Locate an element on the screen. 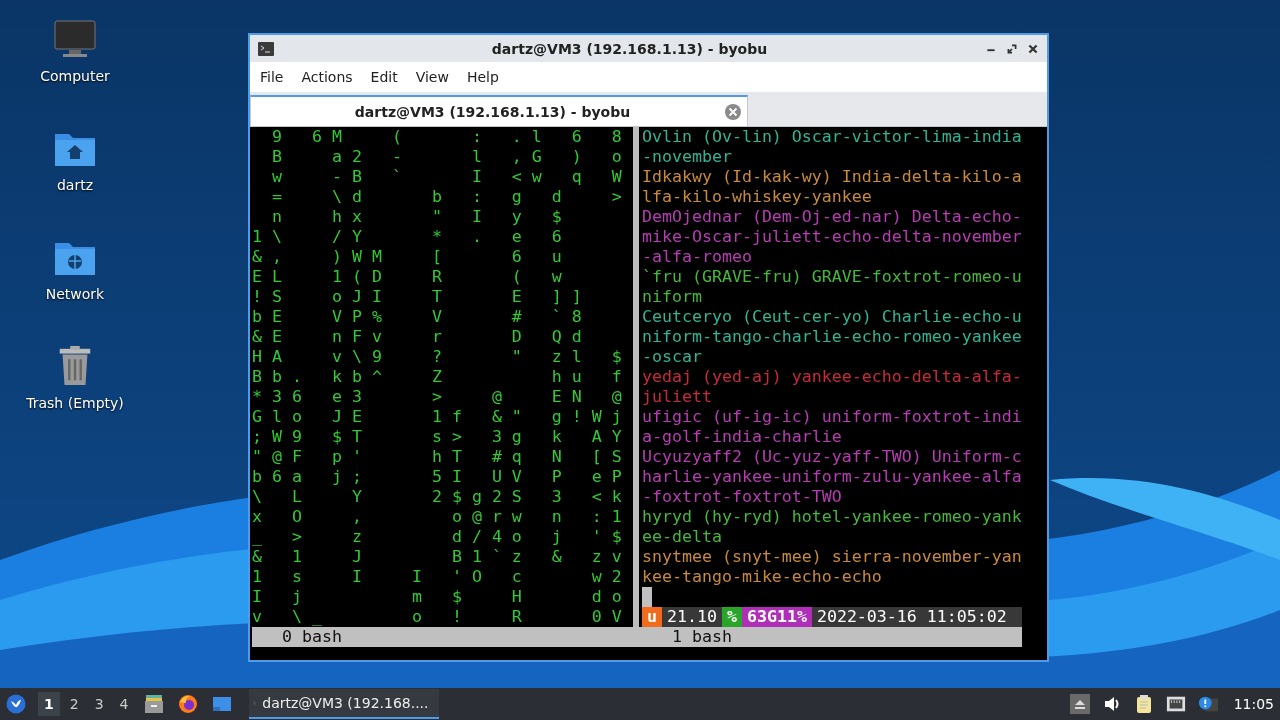  matrix-text-row: b6a j; 5I UV P eP is located at coordinates (442, 477).